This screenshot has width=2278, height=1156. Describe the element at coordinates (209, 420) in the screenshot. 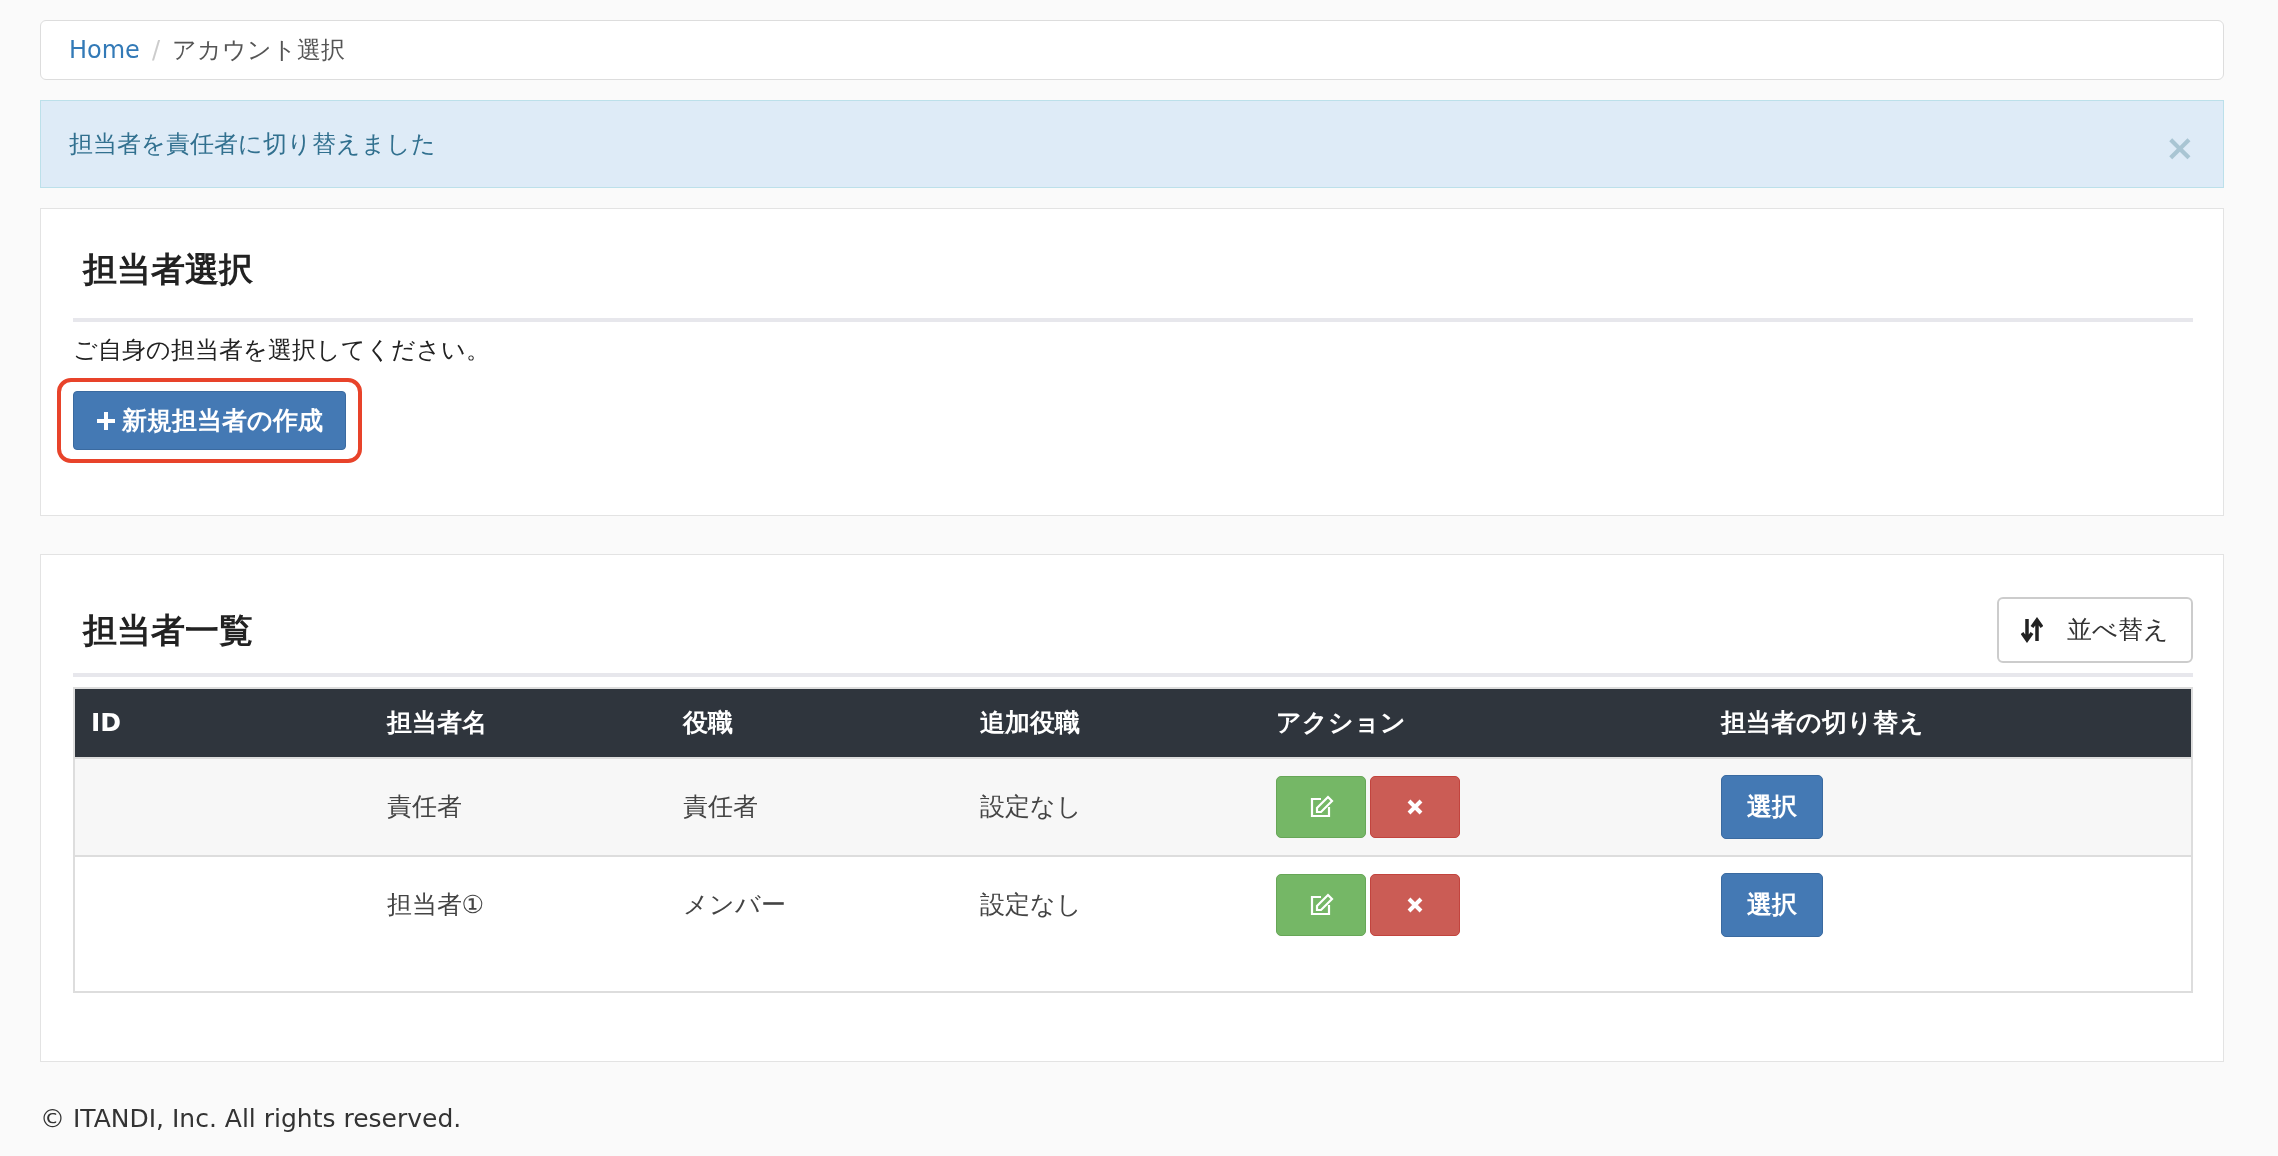

I see `create-button: 新規担当者の作成` at that location.